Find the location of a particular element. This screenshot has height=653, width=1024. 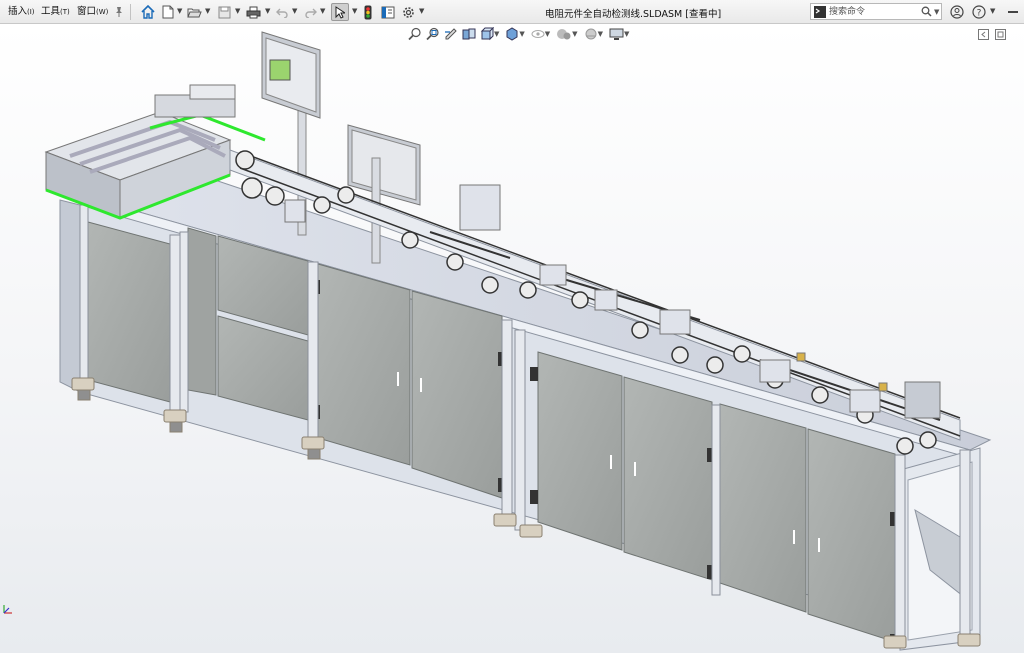

menu-window-accel: (W) is located at coordinates (102, 12).